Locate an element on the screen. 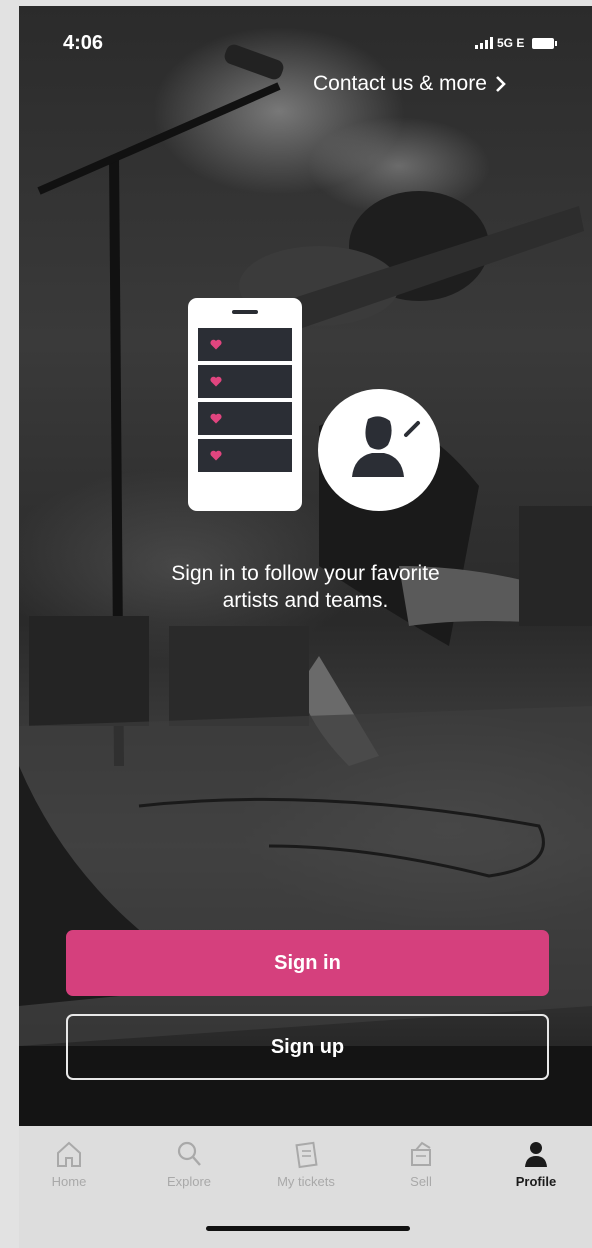 The width and height of the screenshot is (592, 1248). phone-speaker is located at coordinates (245, 312).